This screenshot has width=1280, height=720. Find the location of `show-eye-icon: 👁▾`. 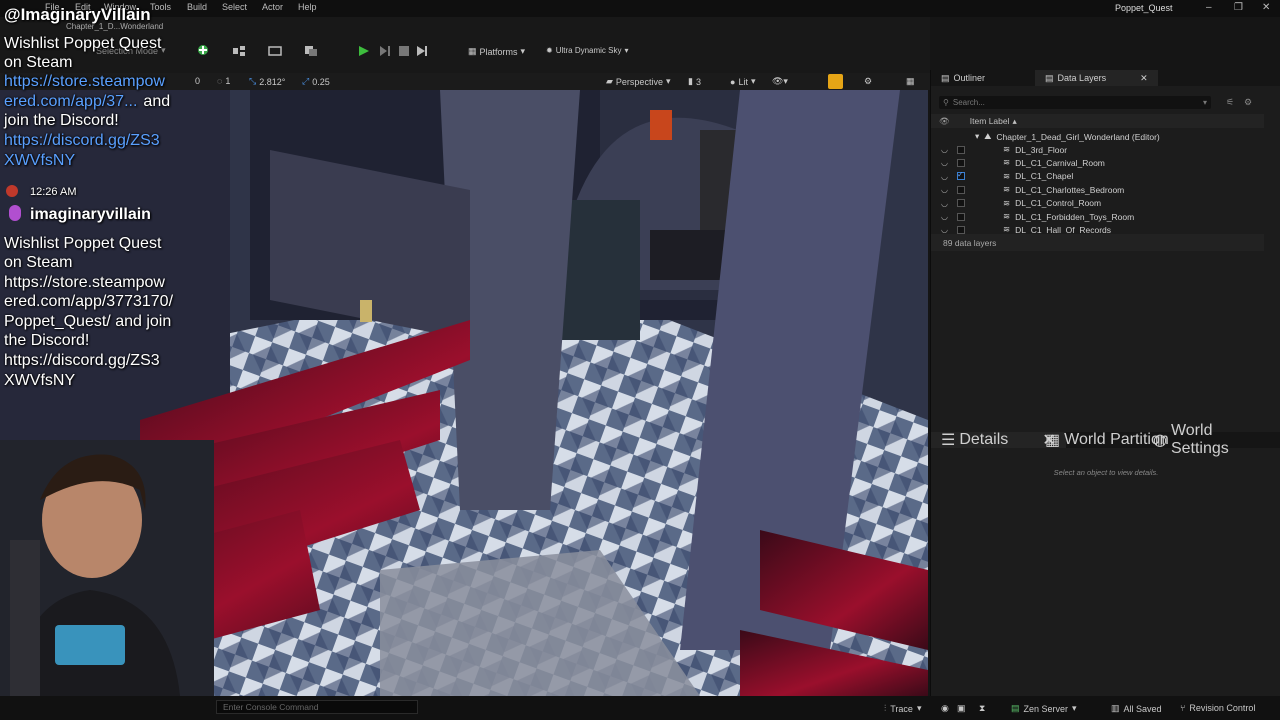

show-eye-icon: 👁▾ is located at coordinates (780, 81).